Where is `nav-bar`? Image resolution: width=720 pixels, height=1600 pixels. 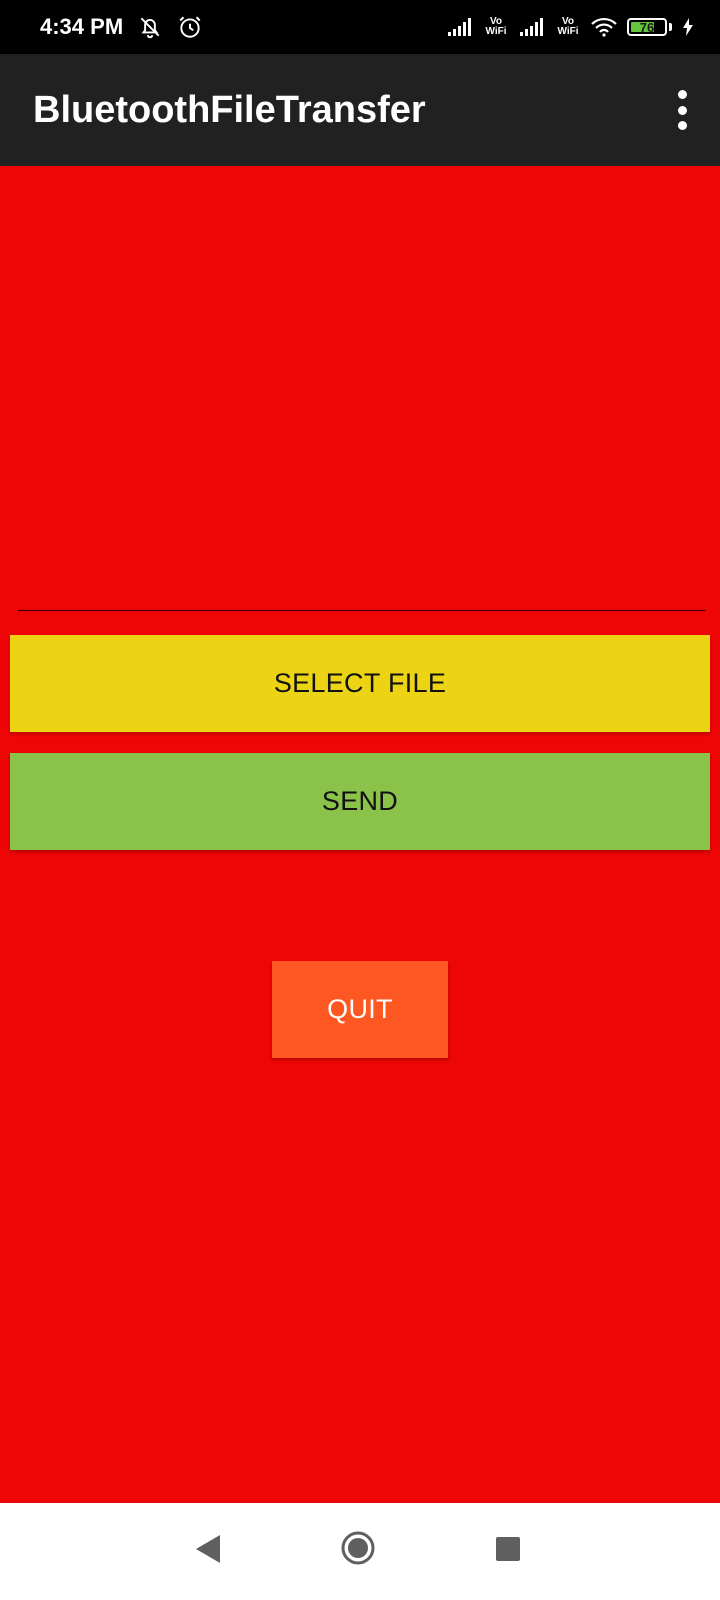 nav-bar is located at coordinates (360, 1551).